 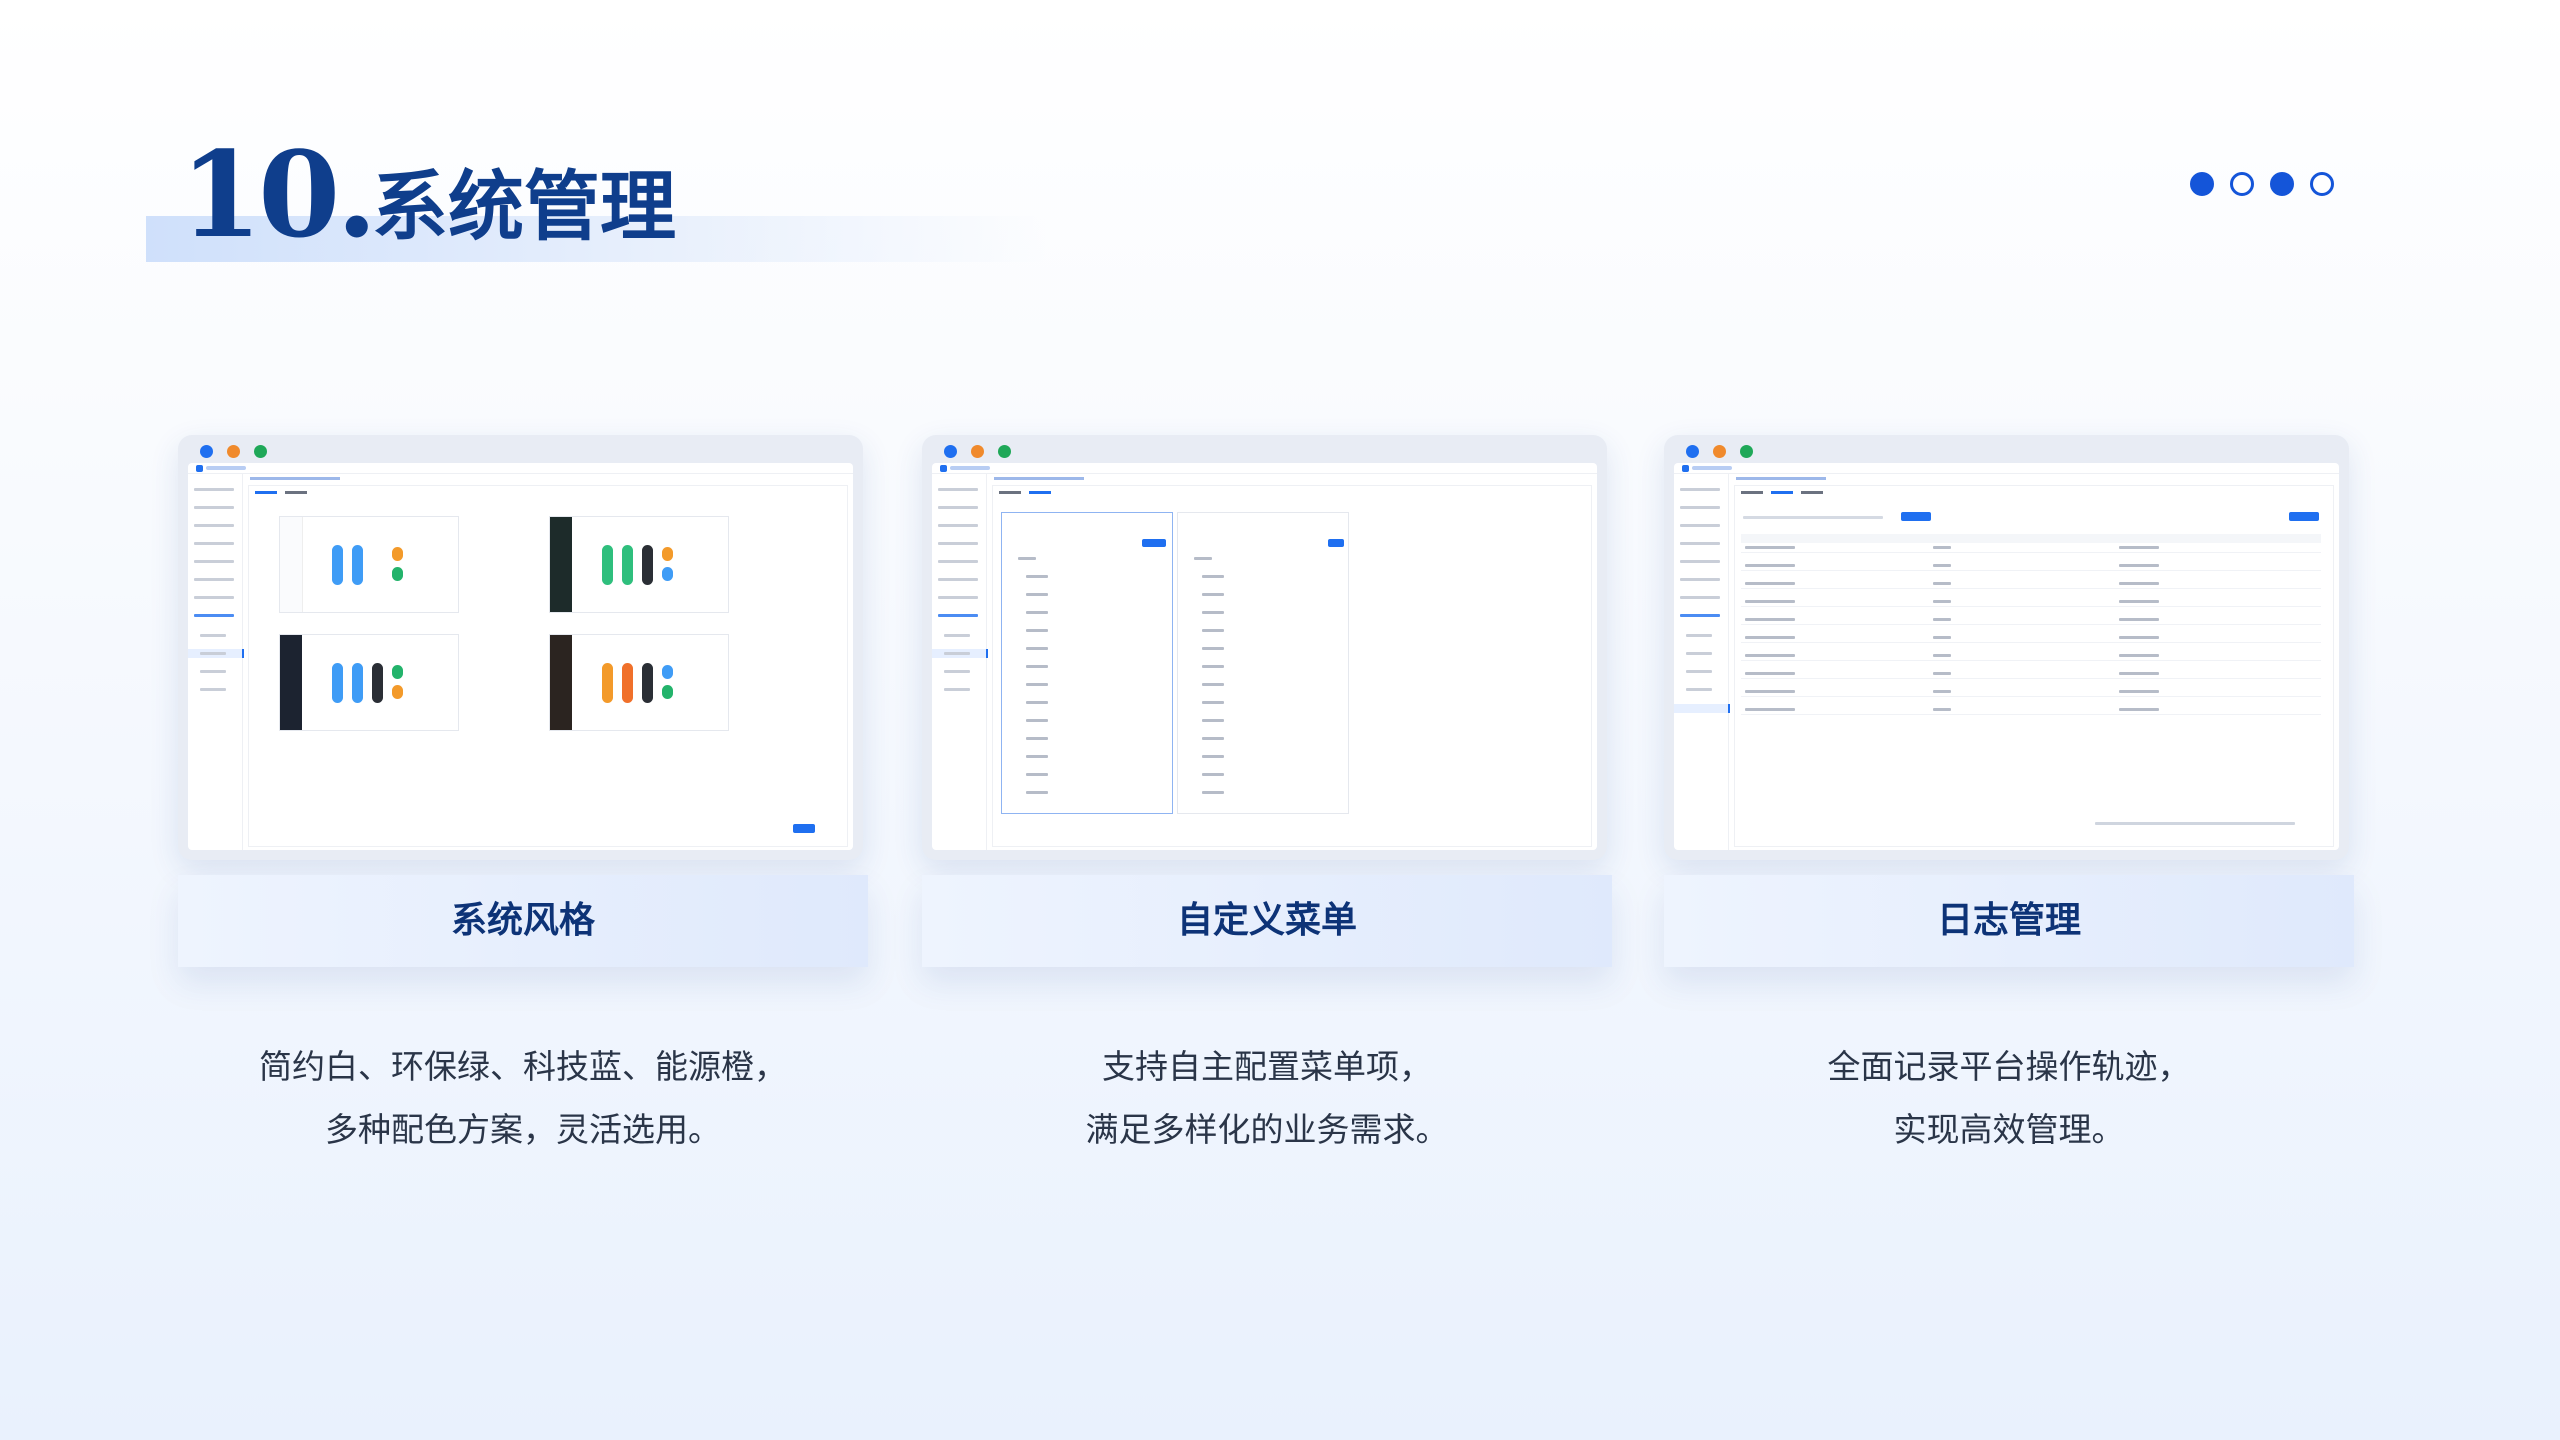 I want to click on feature-description: 简约白、环保绿、科技蓝、能源橙， 多种配色方案，灵活选用。, so click(x=523, y=1098).